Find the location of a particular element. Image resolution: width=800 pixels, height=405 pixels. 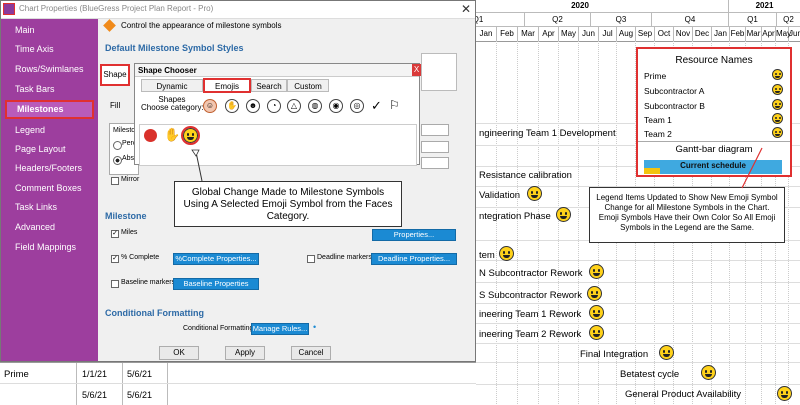

callout-arrow-left is located at coordinates (197, 165).